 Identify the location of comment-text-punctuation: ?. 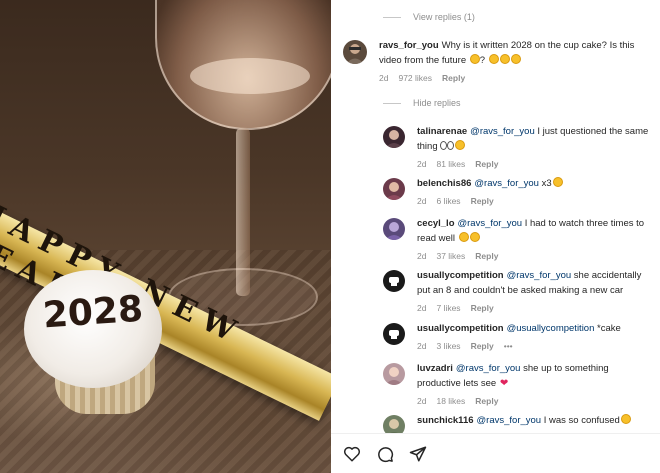
(483, 60).